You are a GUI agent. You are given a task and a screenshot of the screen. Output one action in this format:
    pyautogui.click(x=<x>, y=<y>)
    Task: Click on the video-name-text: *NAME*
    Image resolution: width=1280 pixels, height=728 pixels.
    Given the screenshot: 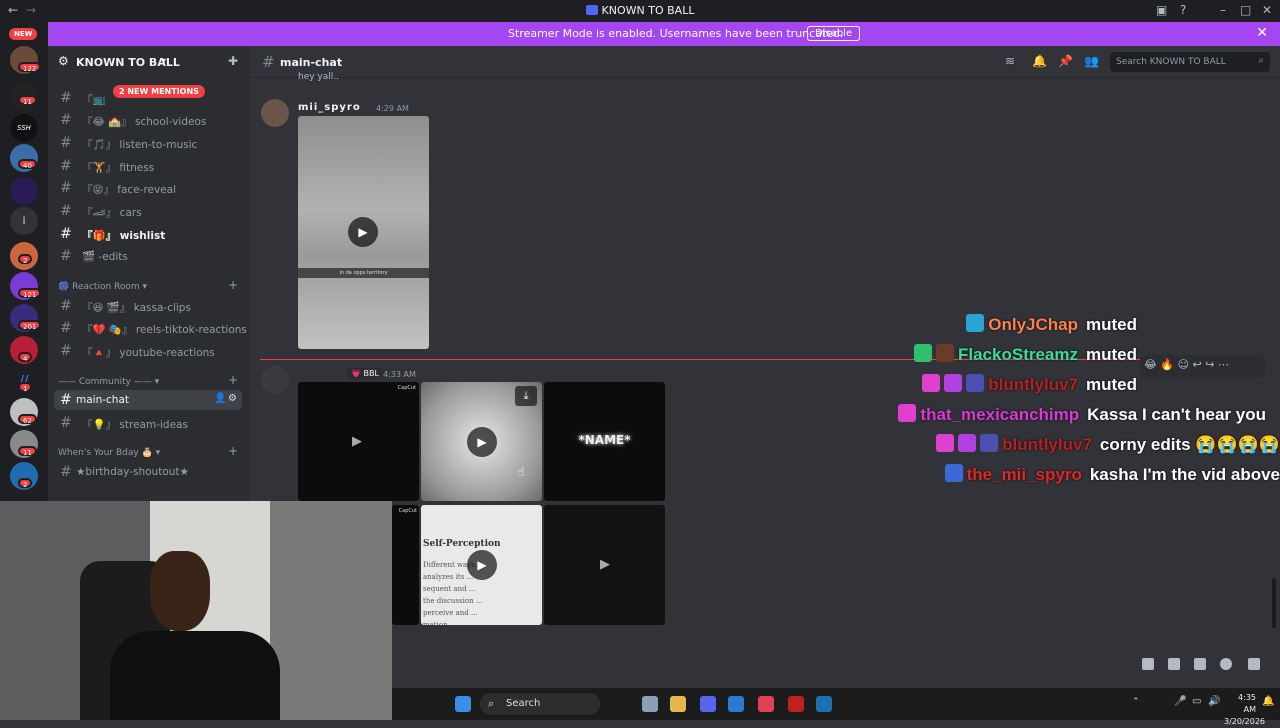 What is the action you would take?
    pyautogui.click(x=604, y=440)
    